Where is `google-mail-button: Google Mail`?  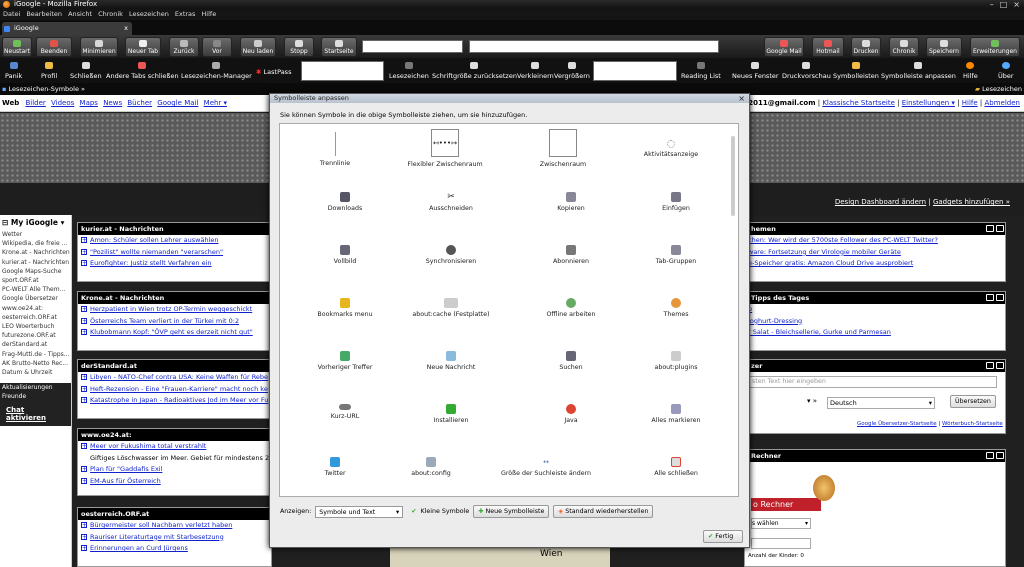 google-mail-button: Google Mail is located at coordinates (784, 47).